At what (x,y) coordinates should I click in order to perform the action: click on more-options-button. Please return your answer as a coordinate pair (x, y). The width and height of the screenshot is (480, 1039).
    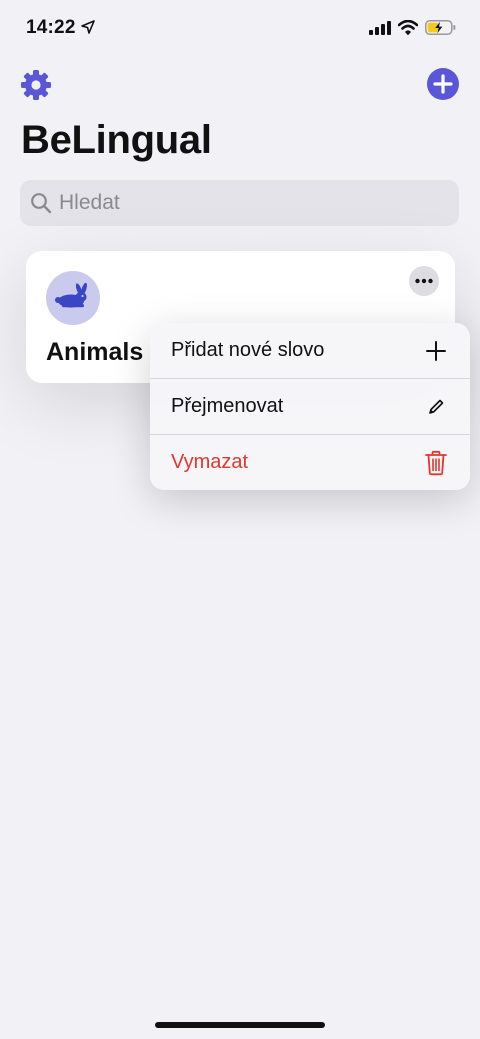
    Looking at the image, I should click on (424, 281).